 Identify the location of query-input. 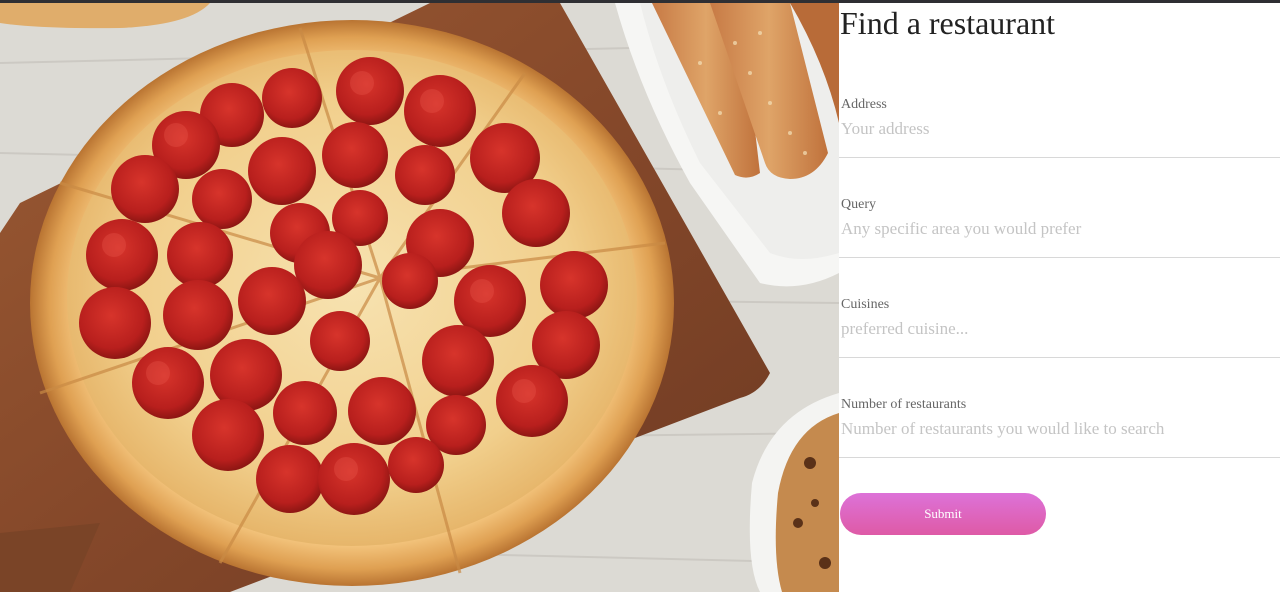
(1058, 229).